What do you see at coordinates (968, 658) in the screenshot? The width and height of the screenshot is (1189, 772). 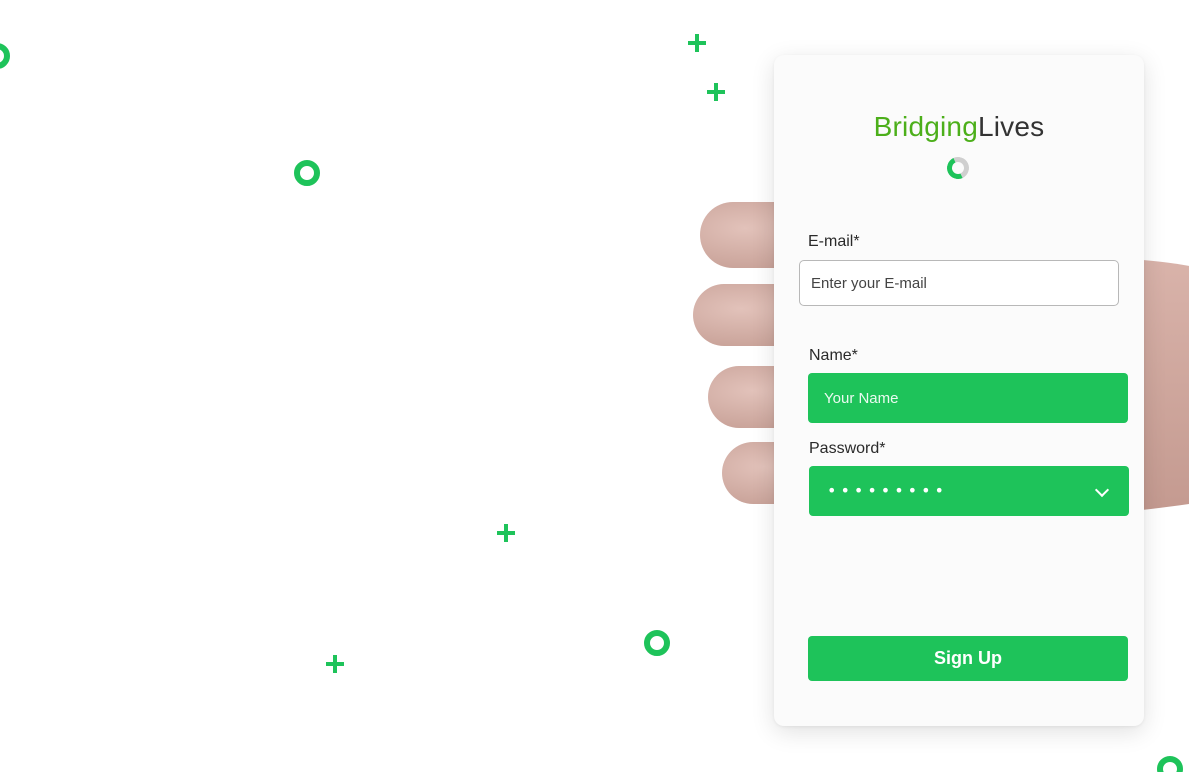 I see `sign-up-button: Sign Up` at bounding box center [968, 658].